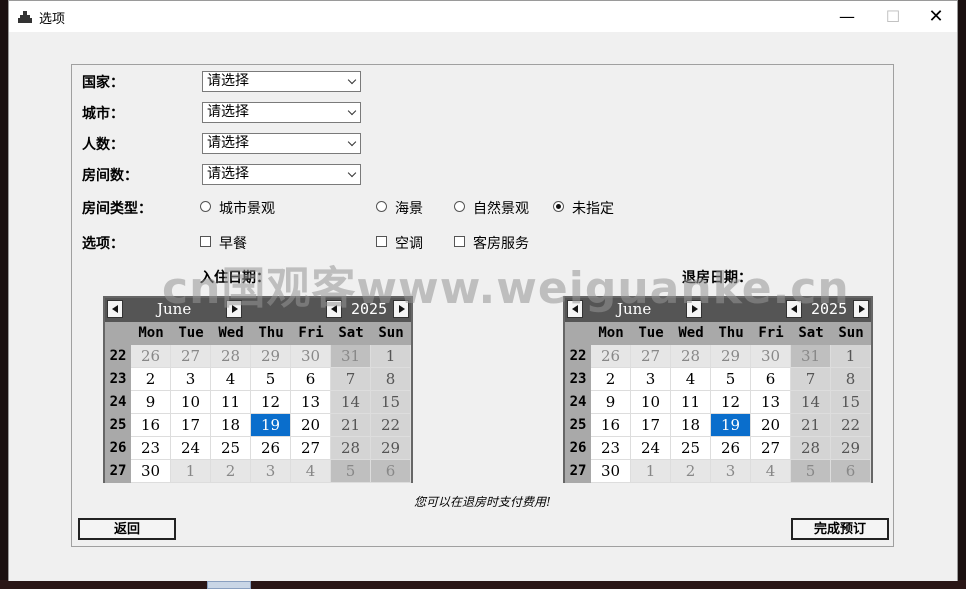 Image resolution: width=966 pixels, height=589 pixels. What do you see at coordinates (936, 16) in the screenshot?
I see `close-button: ✕` at bounding box center [936, 16].